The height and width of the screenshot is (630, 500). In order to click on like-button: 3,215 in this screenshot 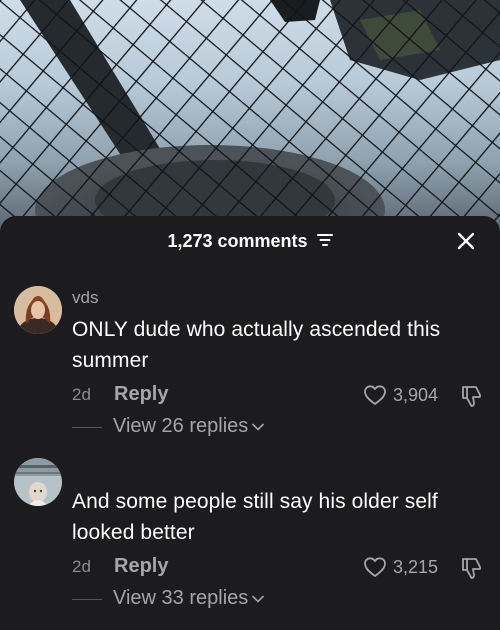, I will do `click(401, 568)`.